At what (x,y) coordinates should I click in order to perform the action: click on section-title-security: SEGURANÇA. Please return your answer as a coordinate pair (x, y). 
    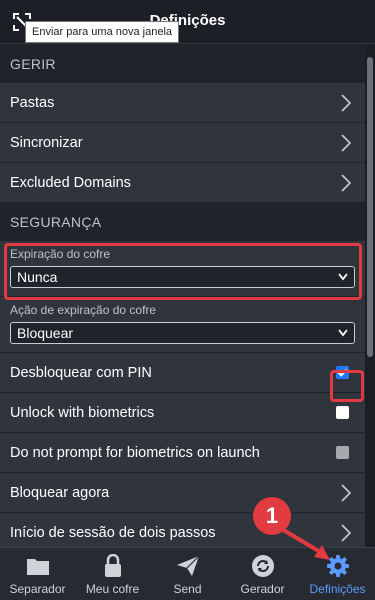
    Looking at the image, I should click on (182, 222).